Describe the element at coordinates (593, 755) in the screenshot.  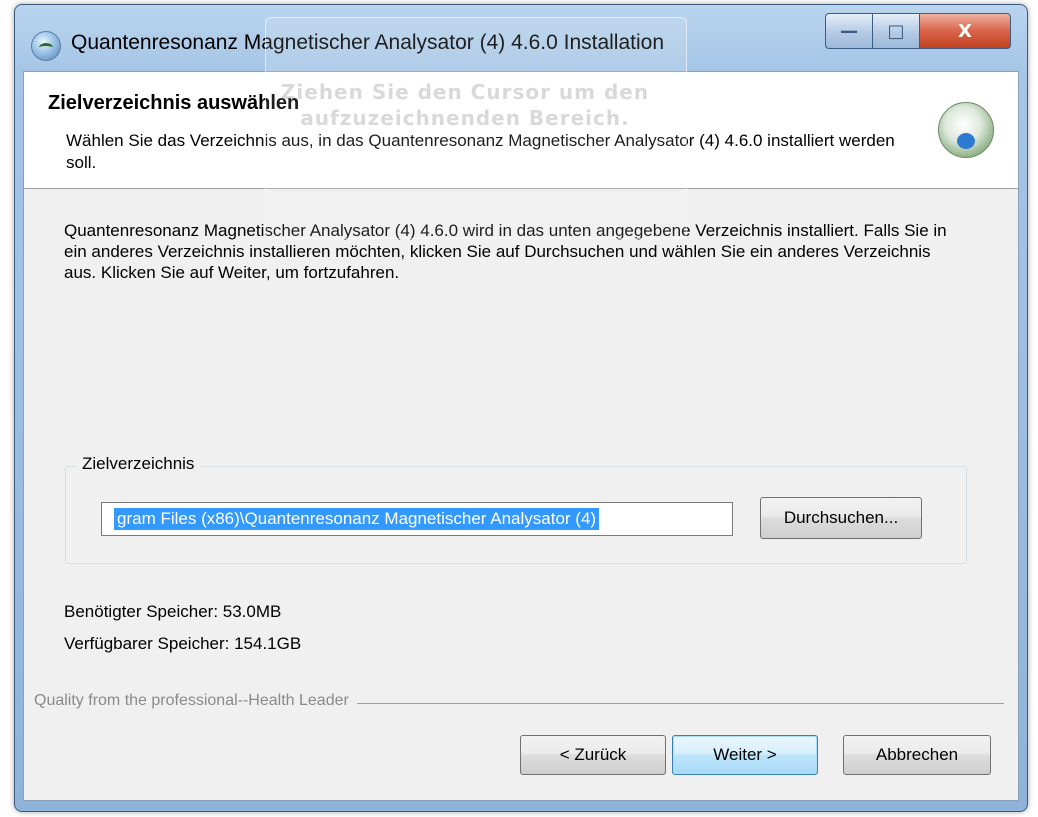
I see `back-button: < Zurück` at that location.